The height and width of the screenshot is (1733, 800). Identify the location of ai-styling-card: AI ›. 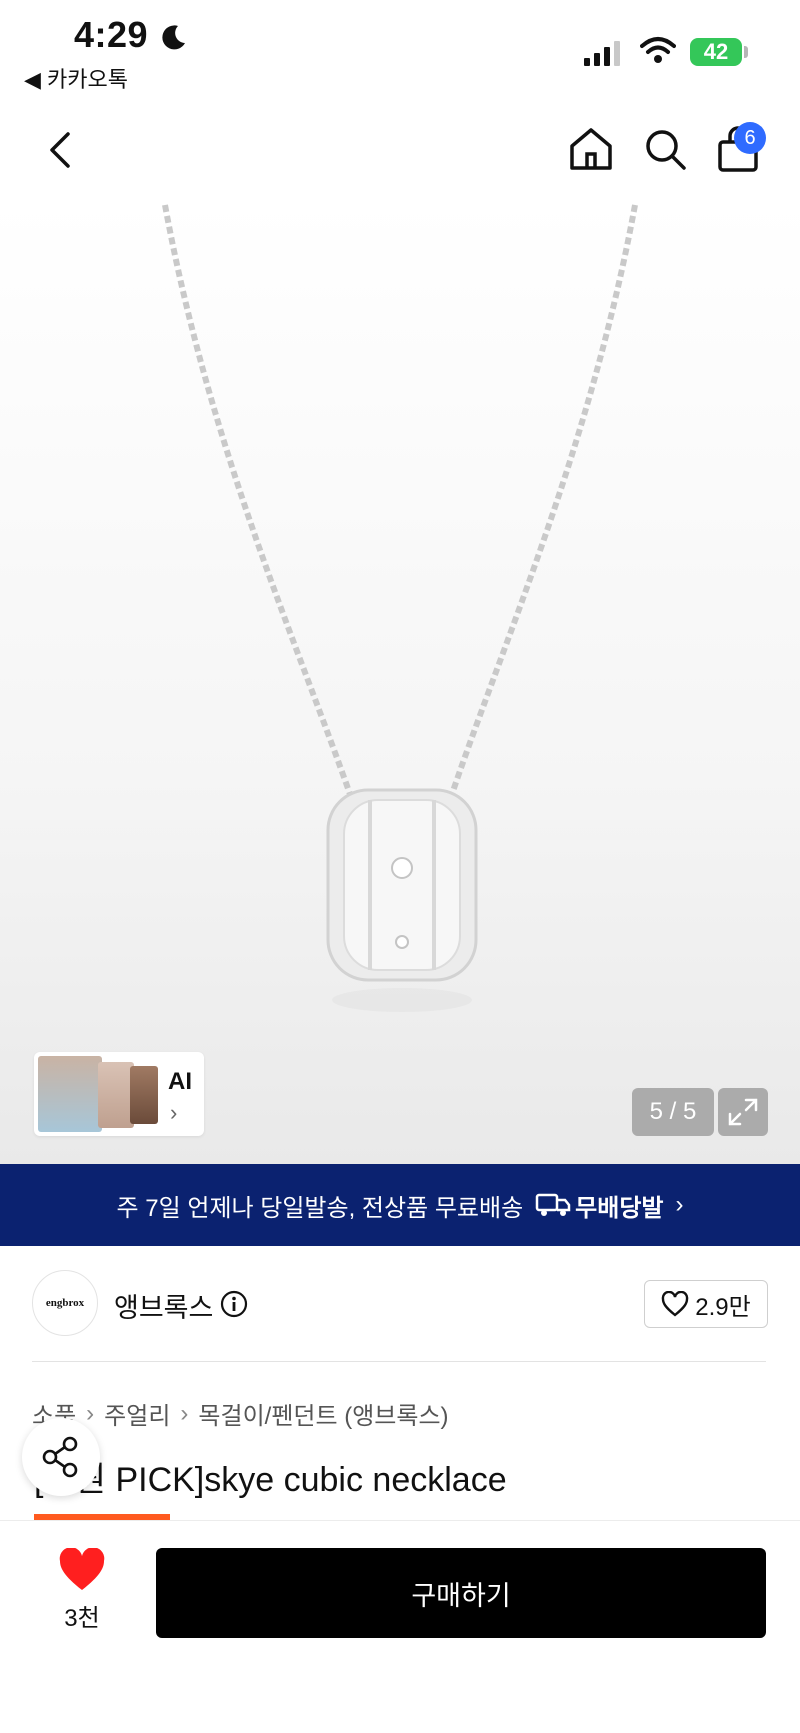
(119, 1094).